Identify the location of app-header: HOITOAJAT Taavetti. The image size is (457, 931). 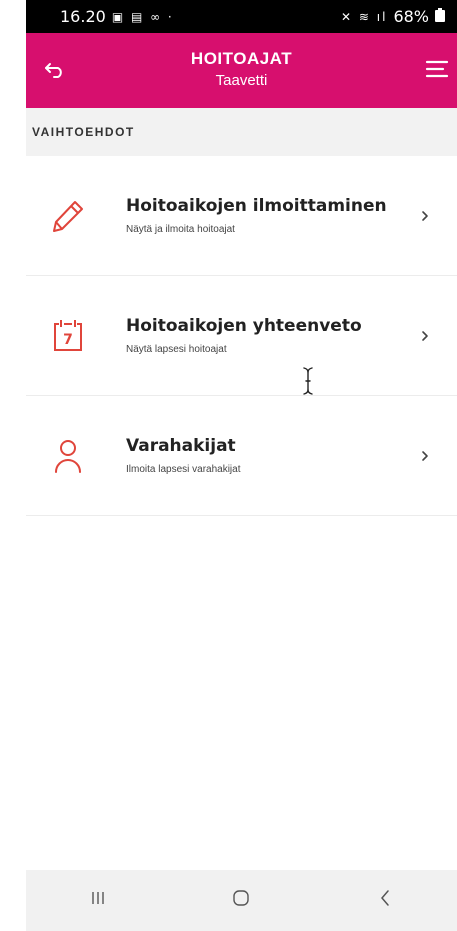
(241, 70).